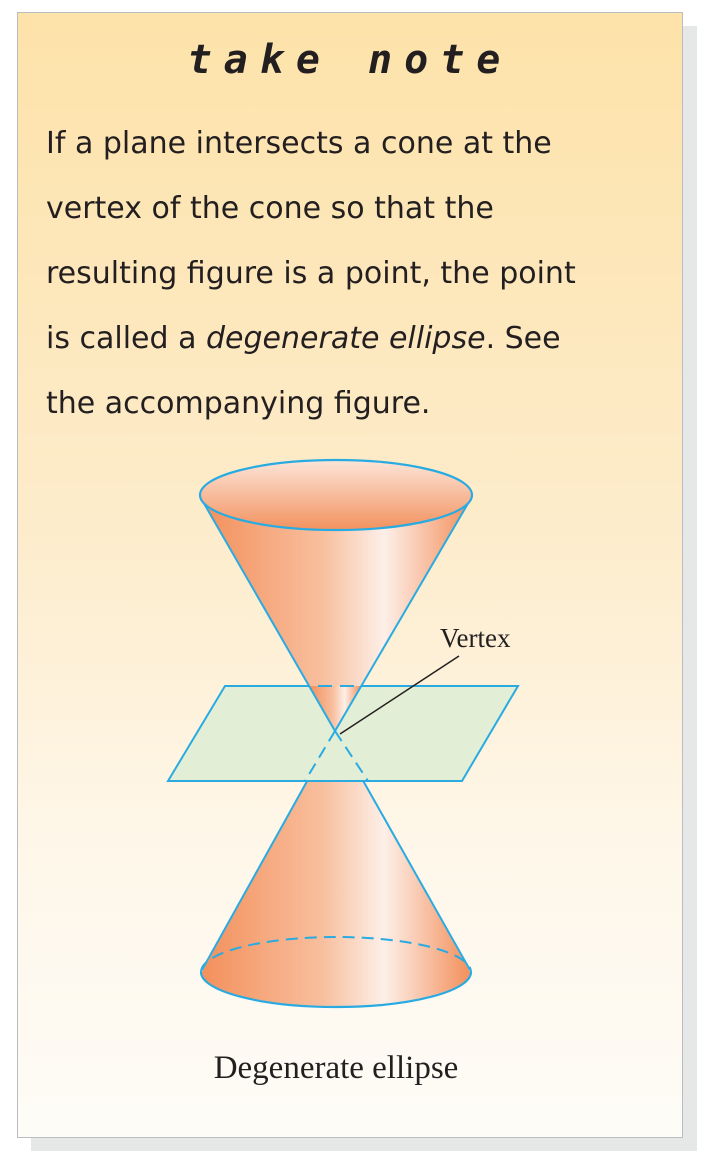  Describe the element at coordinates (475, 638) in the screenshot. I see `vertex-label: Vertex` at that location.